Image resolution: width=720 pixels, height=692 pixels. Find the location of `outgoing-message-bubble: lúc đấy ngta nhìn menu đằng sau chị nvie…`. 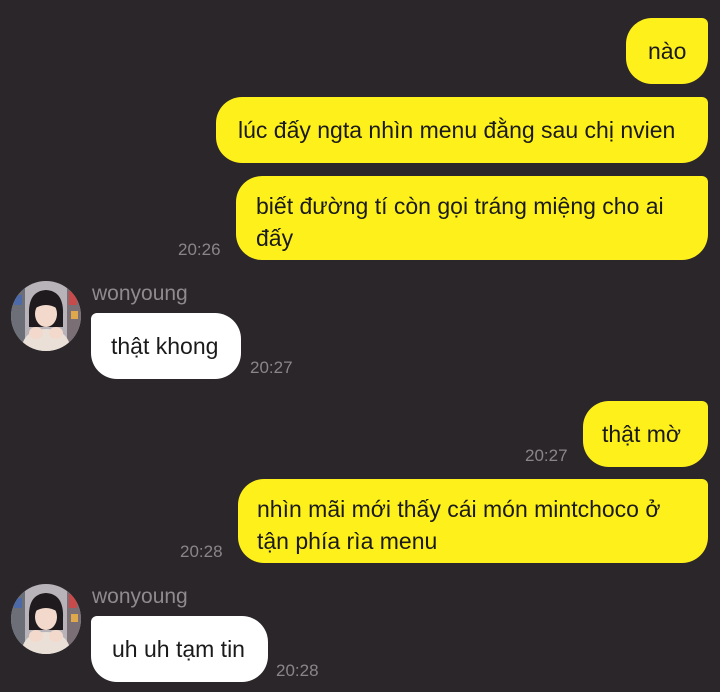

outgoing-message-bubble: lúc đấy ngta nhìn menu đằng sau chị nvie… is located at coordinates (462, 130).